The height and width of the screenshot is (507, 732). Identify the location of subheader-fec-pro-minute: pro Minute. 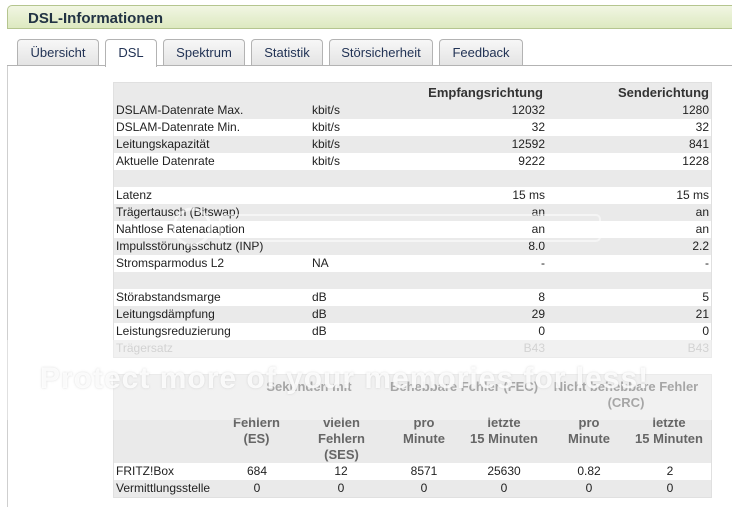
(424, 431).